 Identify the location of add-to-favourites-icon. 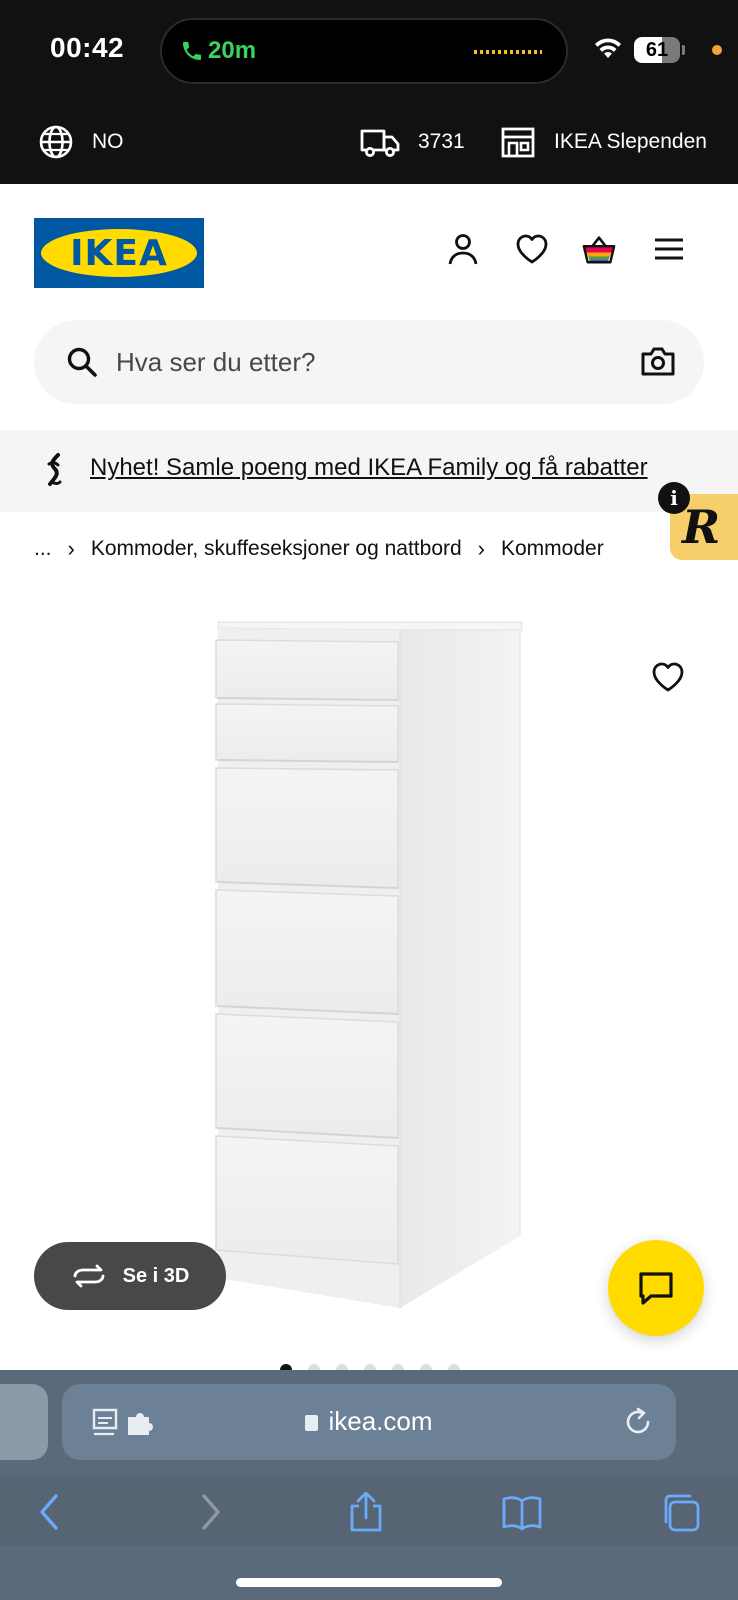
(668, 677).